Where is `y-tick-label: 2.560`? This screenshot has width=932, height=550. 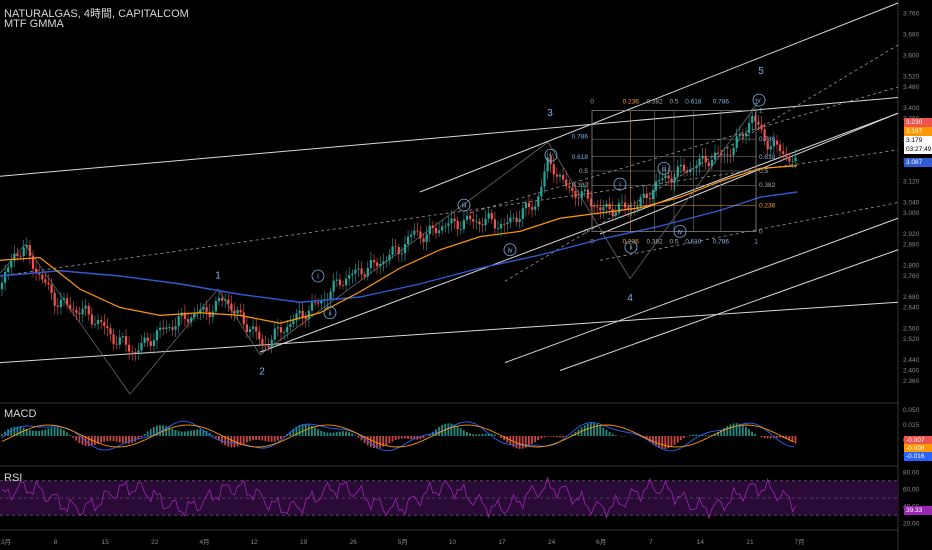
y-tick-label: 2.560 is located at coordinates (911, 329).